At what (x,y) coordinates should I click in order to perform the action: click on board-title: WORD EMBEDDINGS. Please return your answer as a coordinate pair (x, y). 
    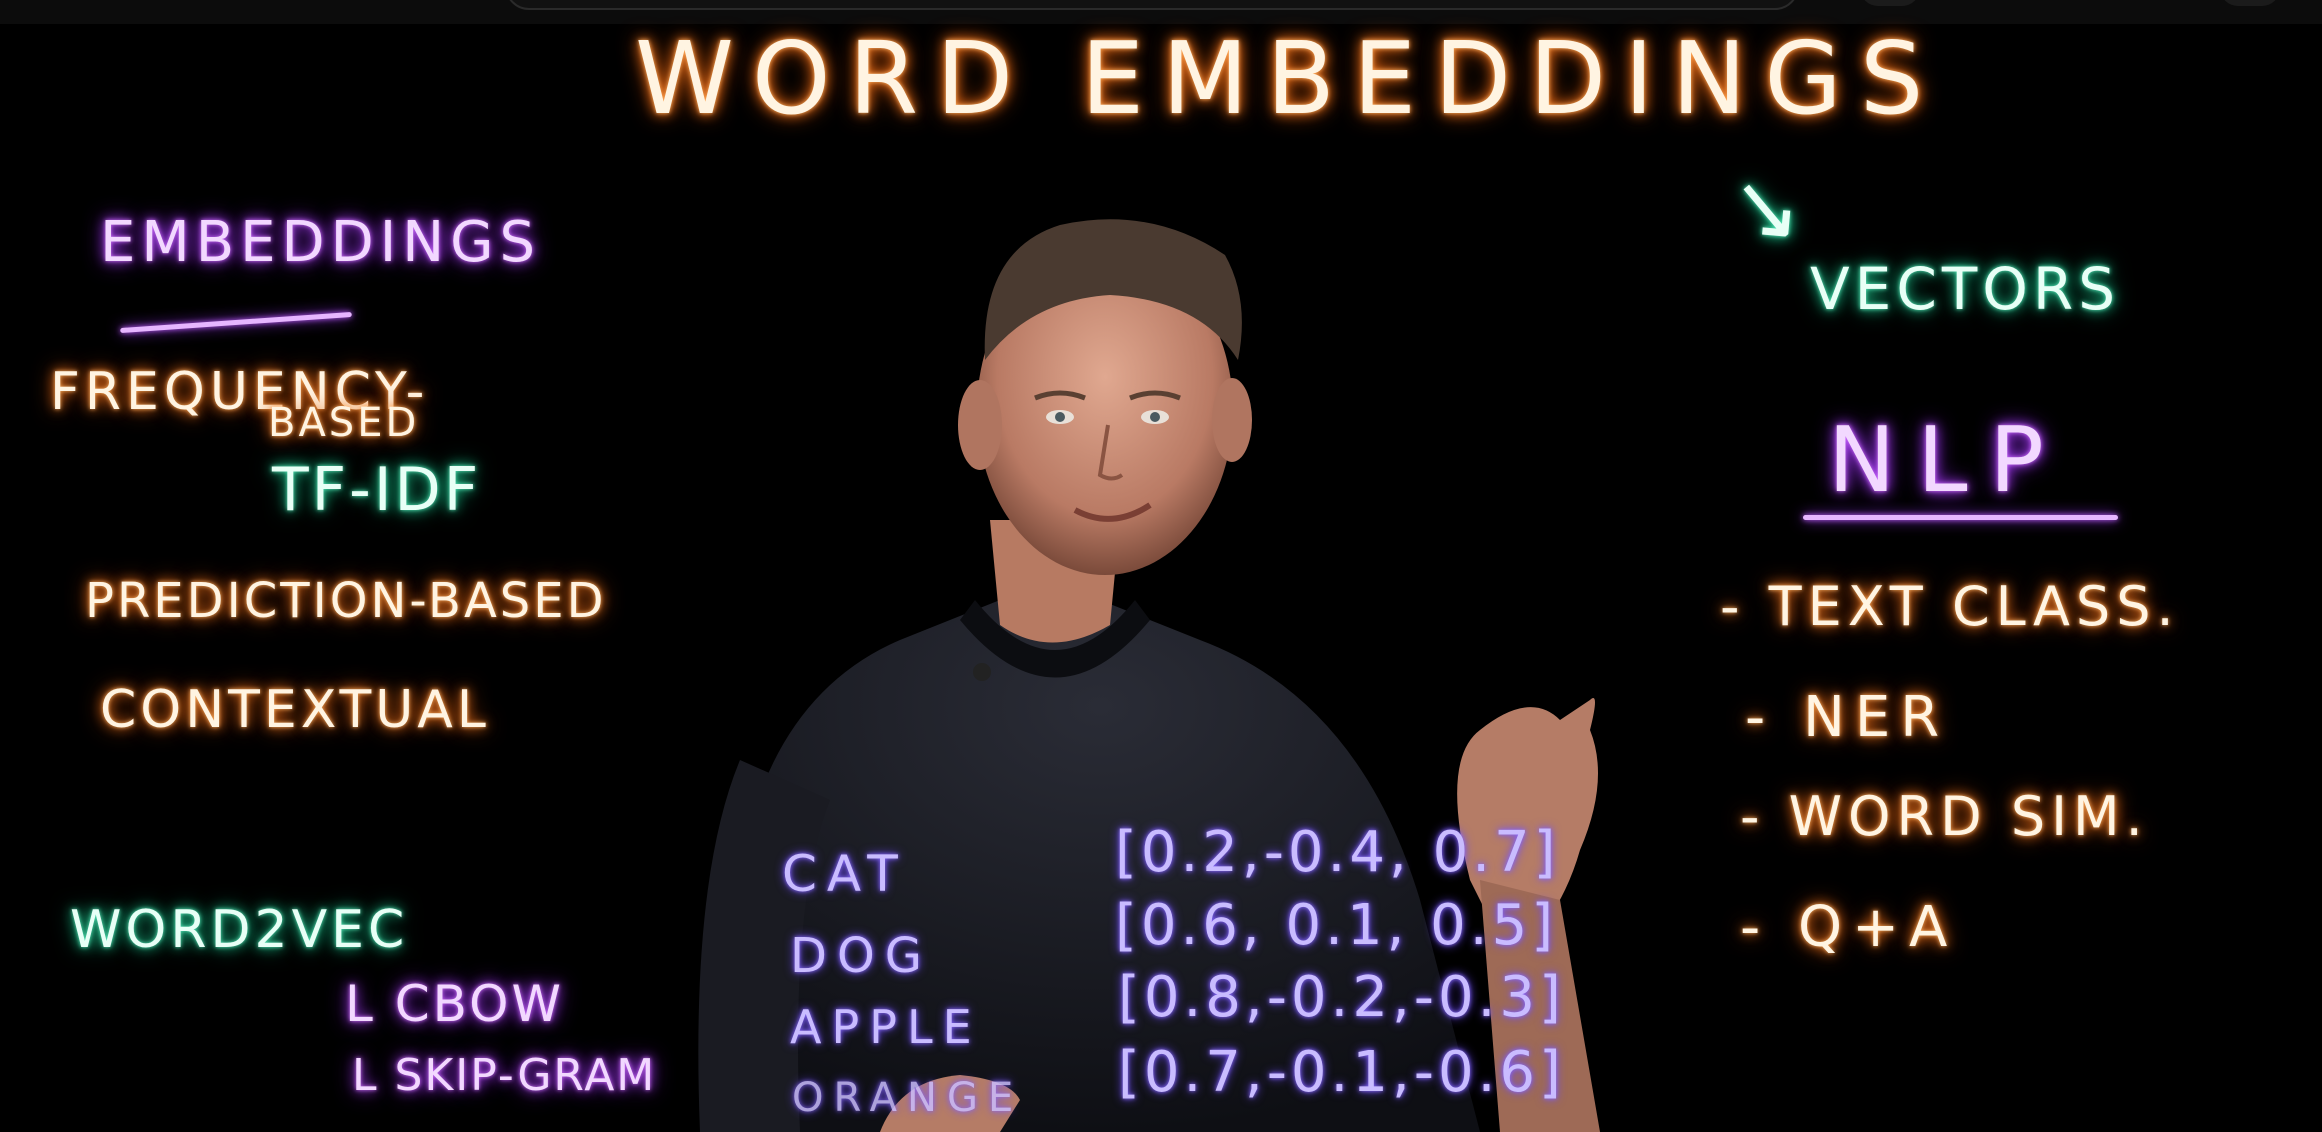
    Looking at the image, I should click on (1288, 78).